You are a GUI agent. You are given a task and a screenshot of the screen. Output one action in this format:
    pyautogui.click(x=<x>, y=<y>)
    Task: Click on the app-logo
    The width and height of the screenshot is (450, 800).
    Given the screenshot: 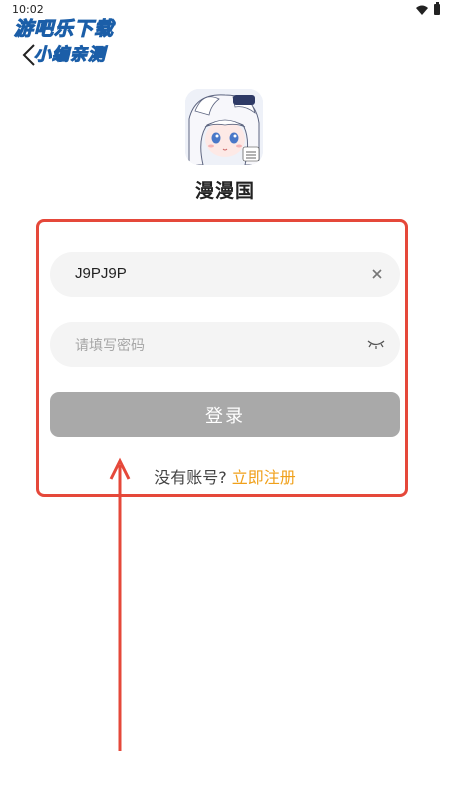 What is the action you would take?
    pyautogui.click(x=224, y=127)
    